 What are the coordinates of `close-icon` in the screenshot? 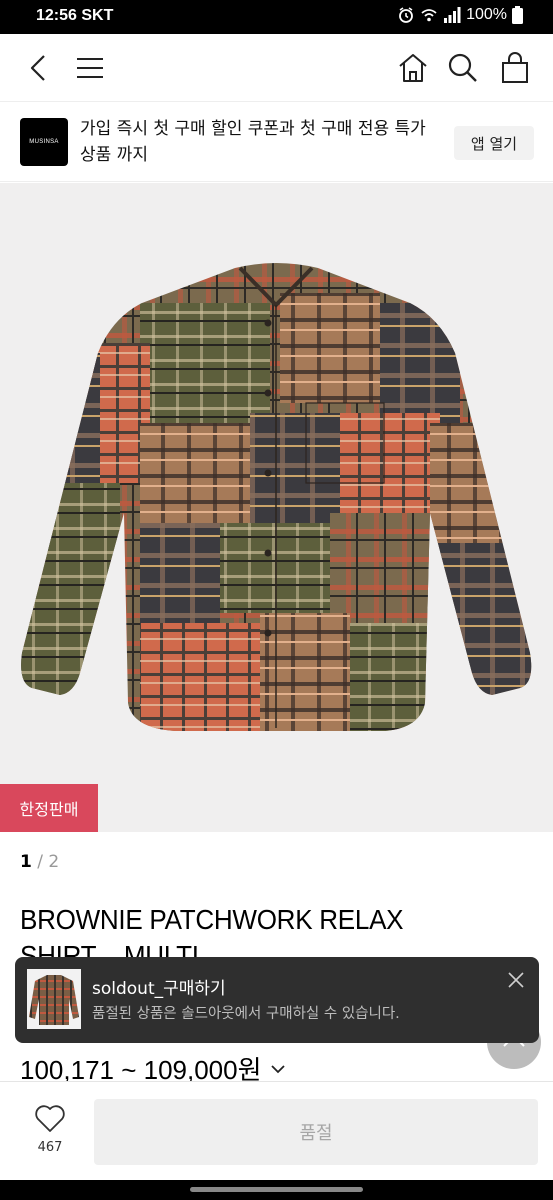 It's located at (516, 980).